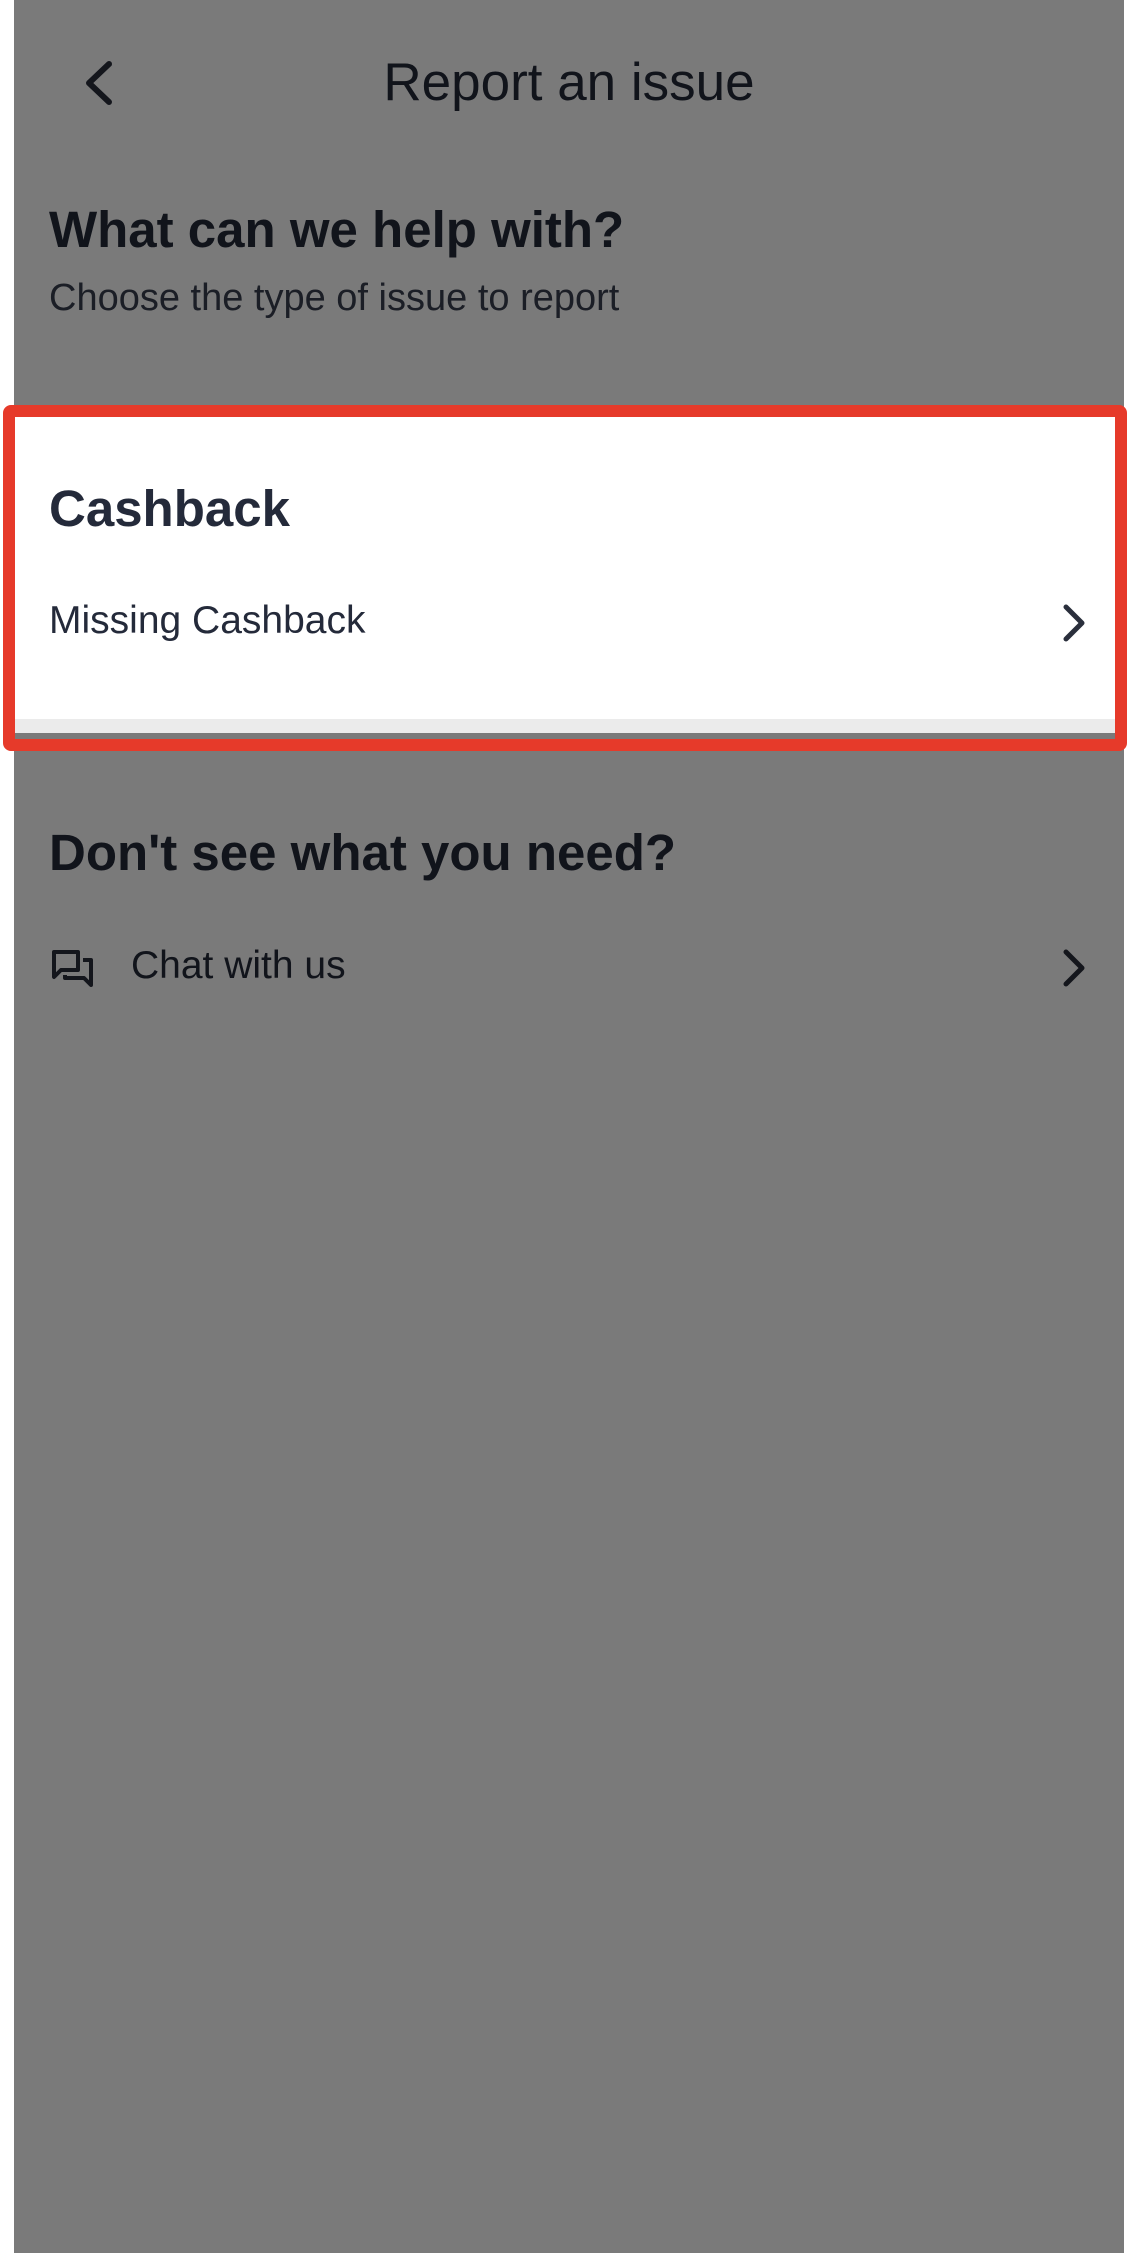 This screenshot has width=1138, height=2253. What do you see at coordinates (569, 623) in the screenshot?
I see `list-item-missing-cashback: Missing Cashback` at bounding box center [569, 623].